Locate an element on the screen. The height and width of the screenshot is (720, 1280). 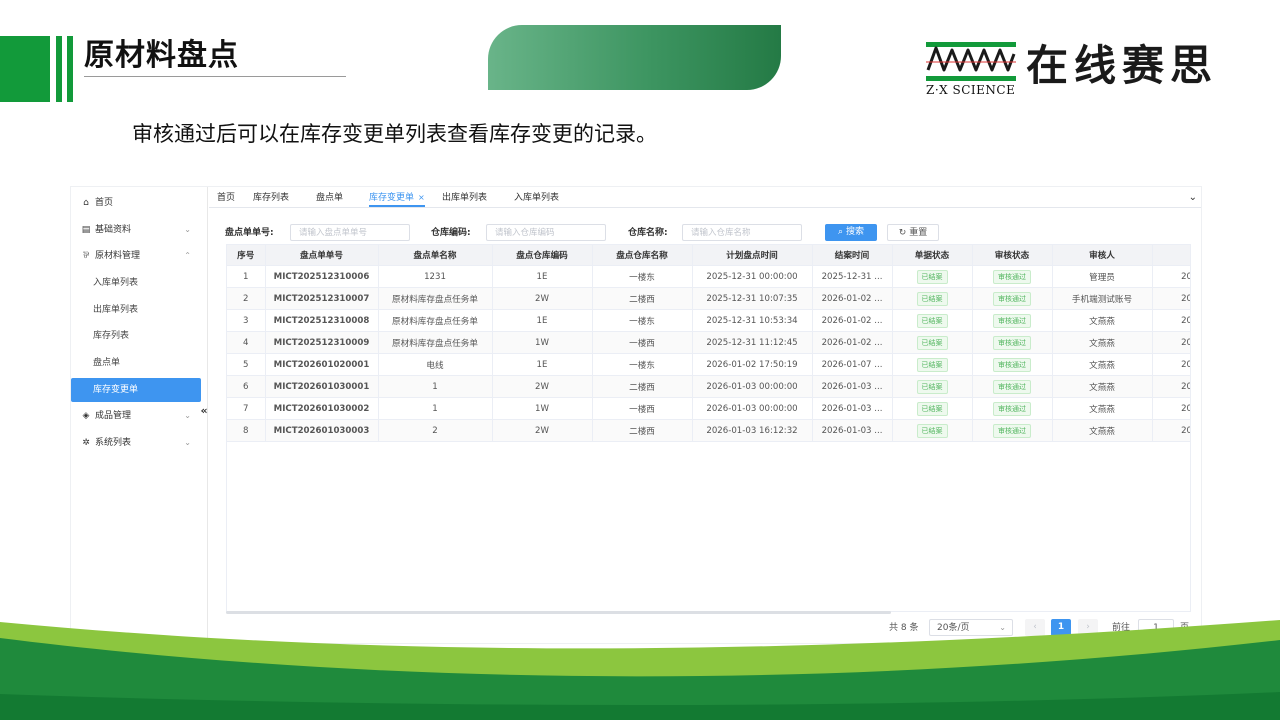
sidebar-item-basic-data: ▤ 基础资料 ⌄ is located at coordinates (139, 230).